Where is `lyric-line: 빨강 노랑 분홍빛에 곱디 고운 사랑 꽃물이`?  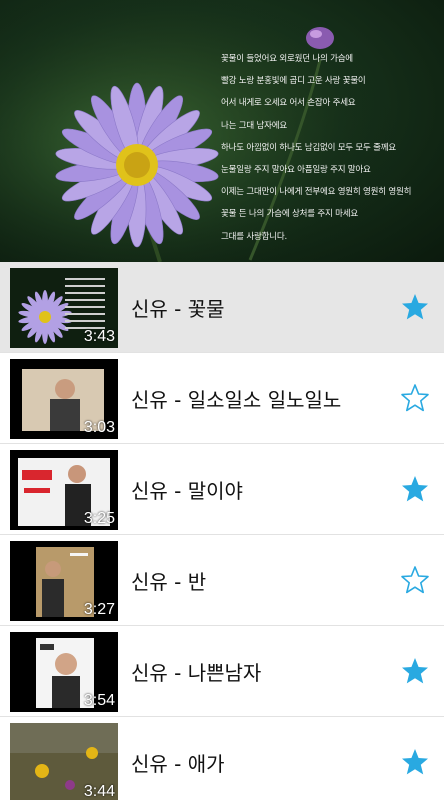
lyric-line: 빨강 노랑 분홍빛에 곱디 고운 사랑 꽃물이 is located at coordinates (293, 81).